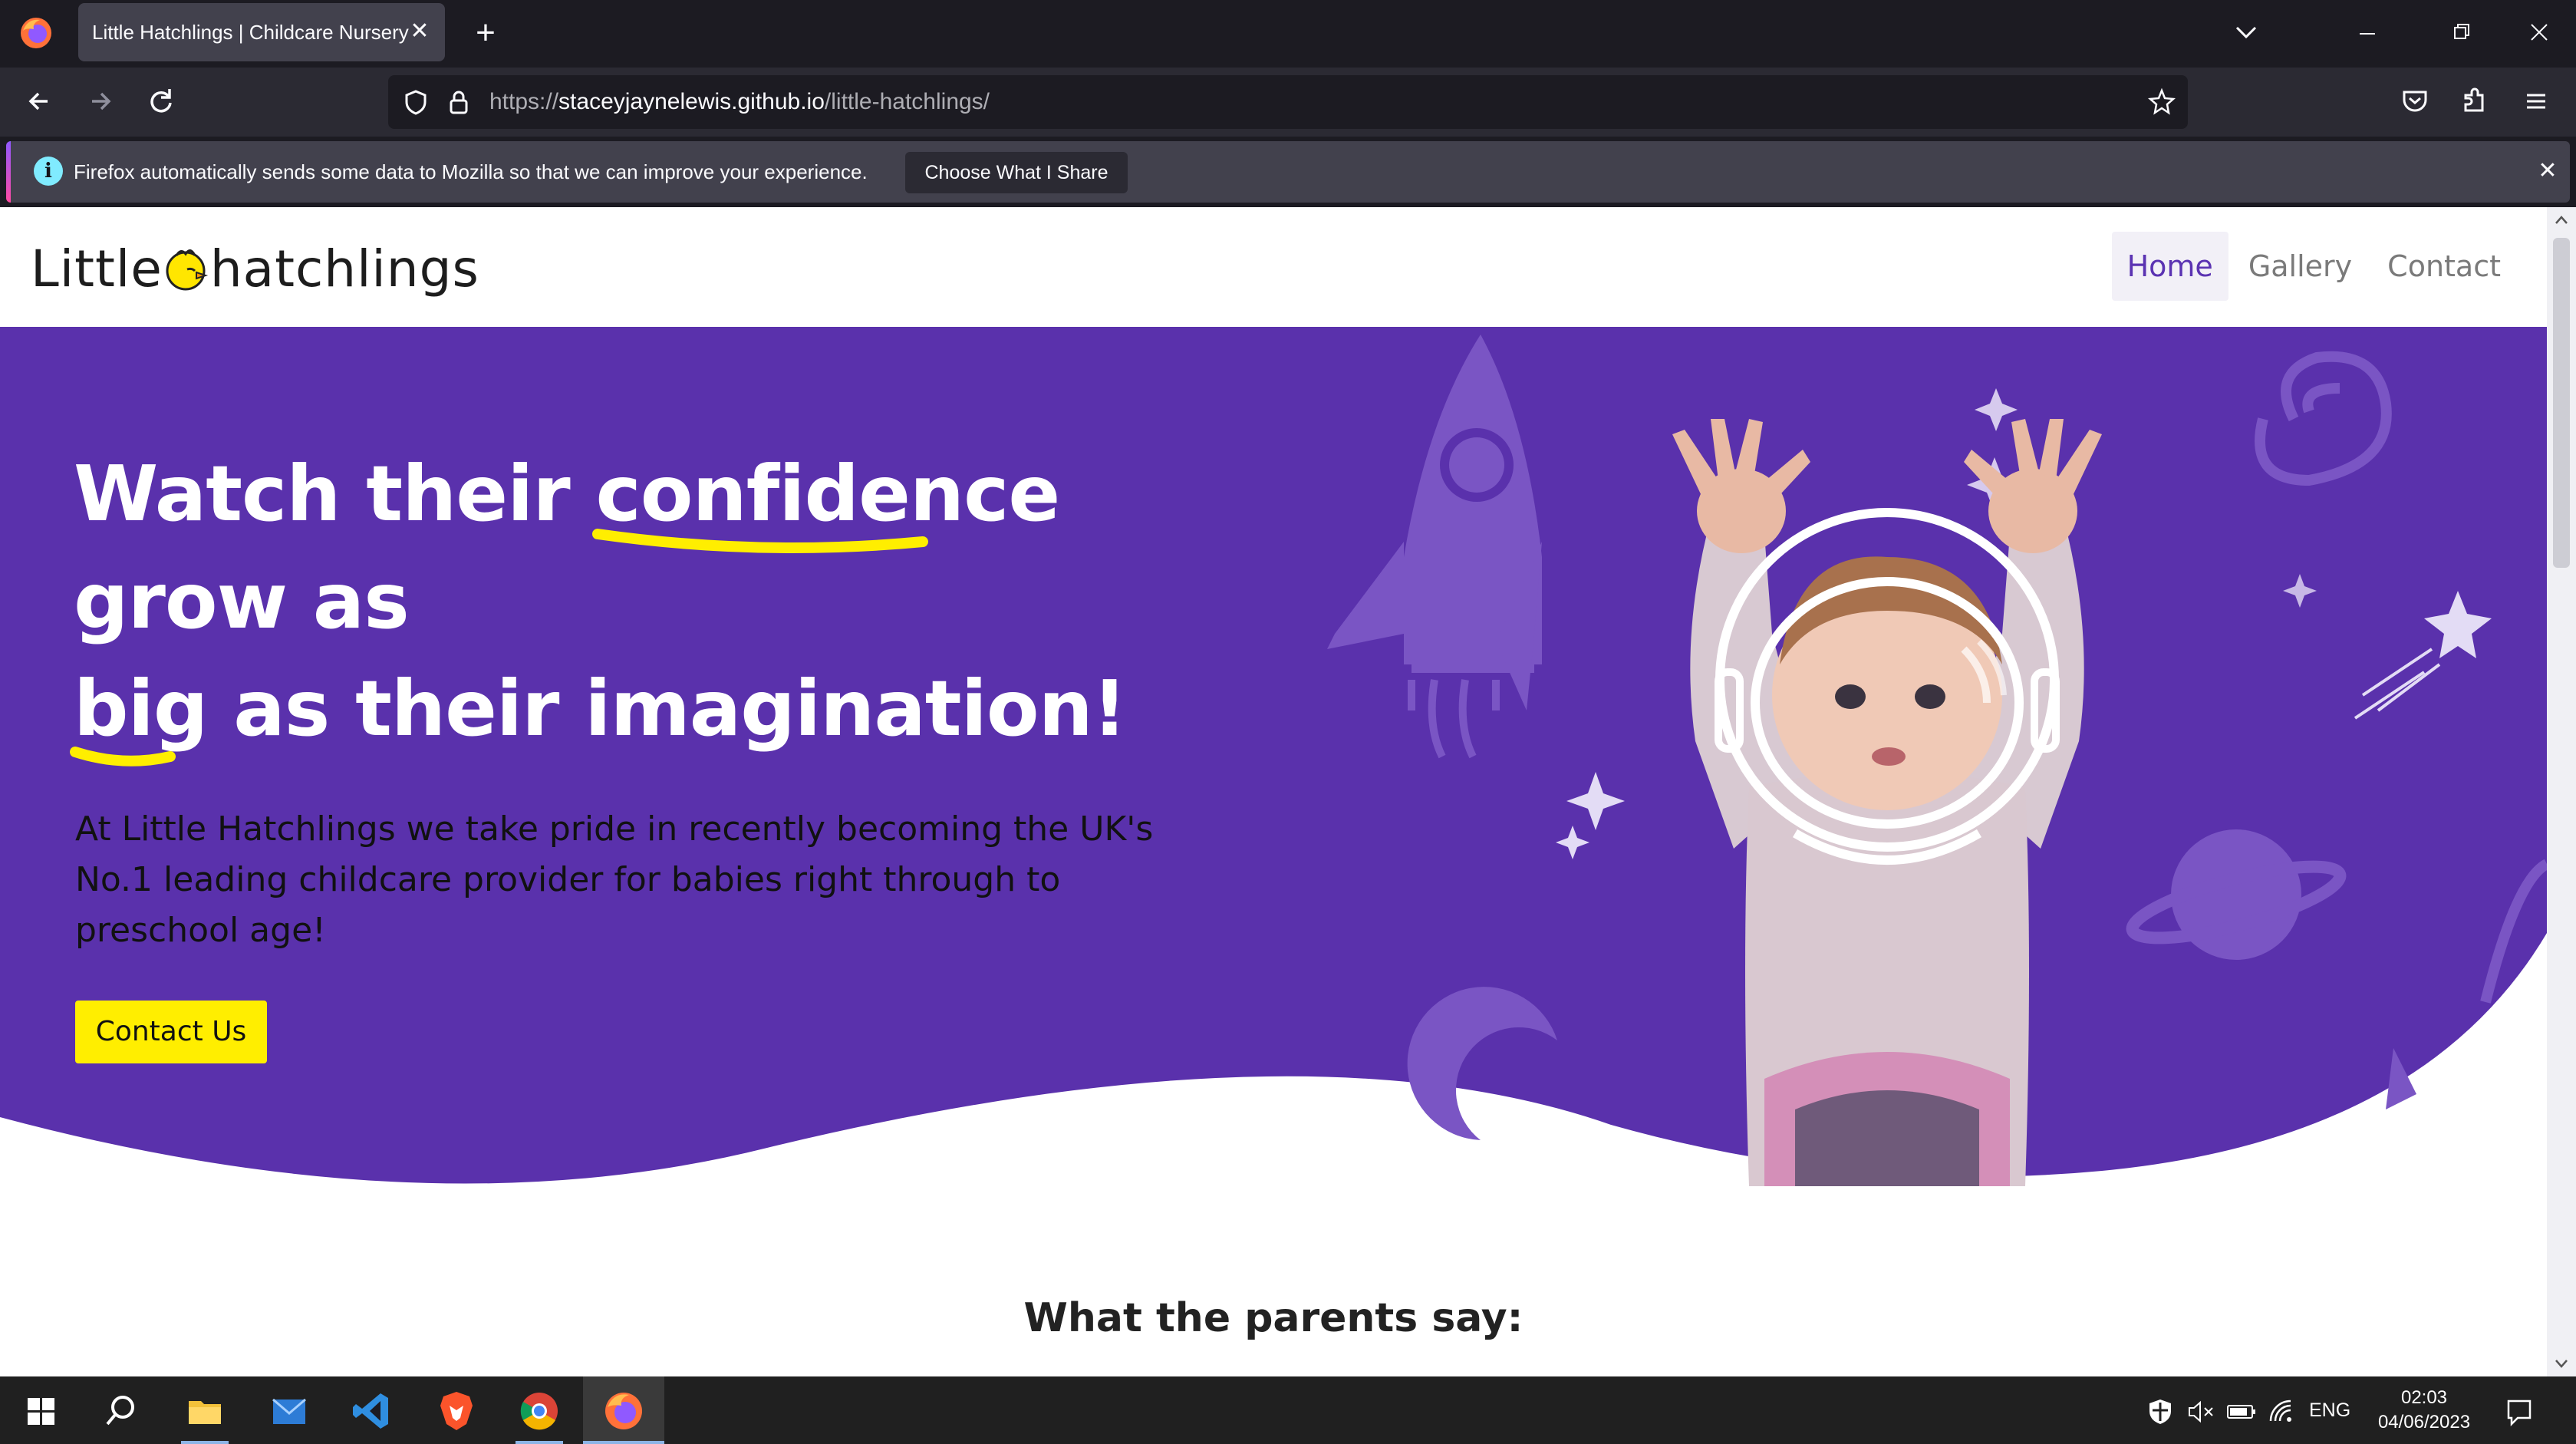 The width and height of the screenshot is (2576, 1444). I want to click on site-nav: Home Gallery Contact, so click(2313, 267).